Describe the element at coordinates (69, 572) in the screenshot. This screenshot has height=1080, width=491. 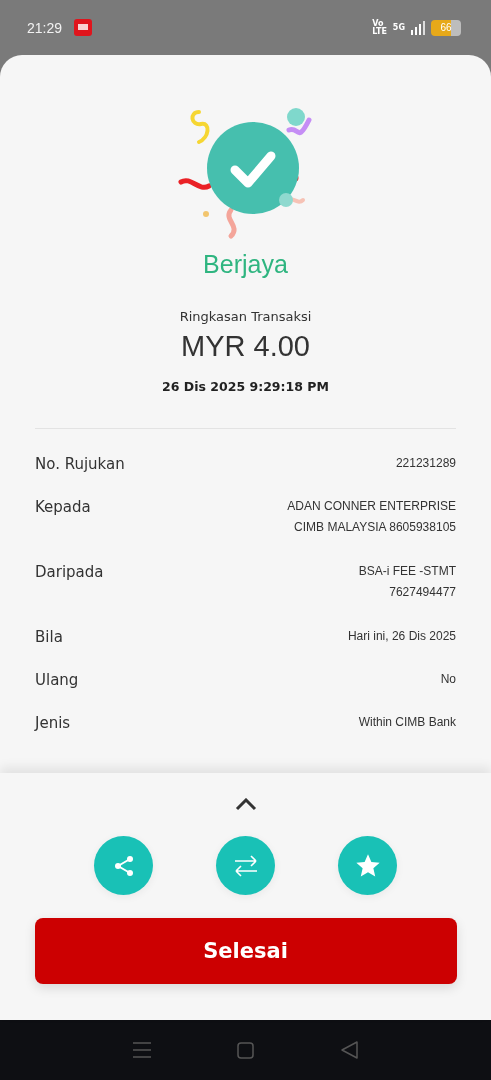
I see `detail-label: Daripada` at that location.